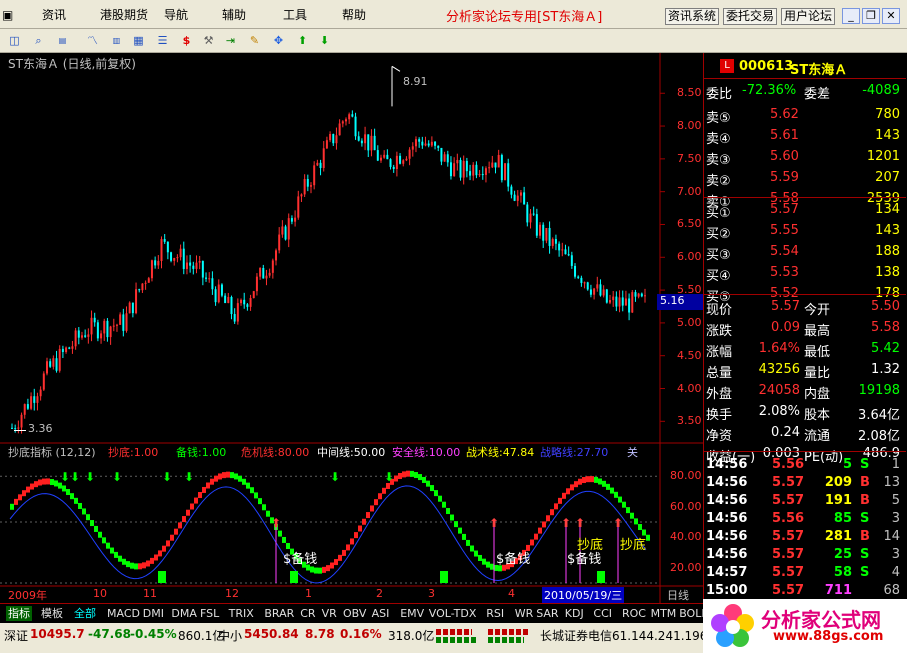  Describe the element at coordinates (38, 40) in the screenshot. I see `zoom-icon: ⌕` at that location.